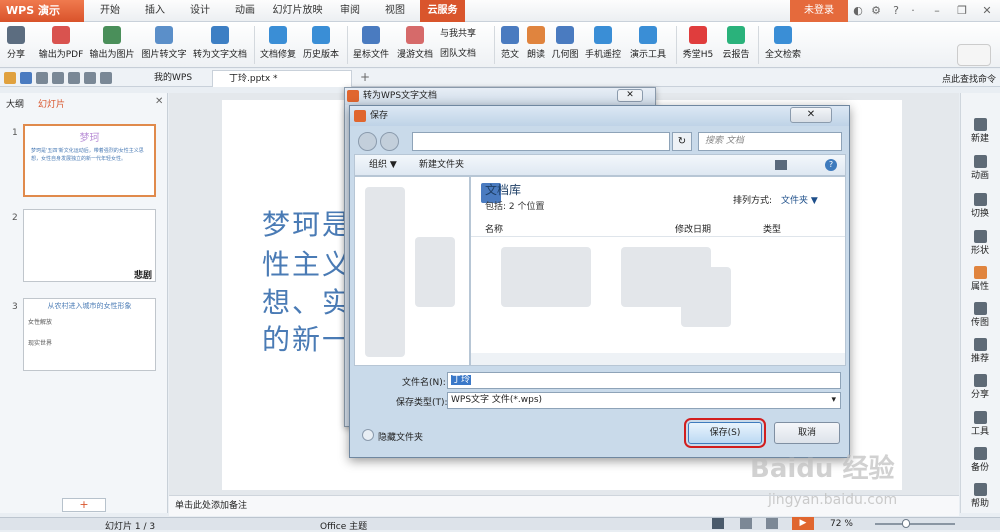 This screenshot has height=532, width=1000. What do you see at coordinates (510, 45) in the screenshot?
I see `templates-button: 范文` at bounding box center [510, 45].